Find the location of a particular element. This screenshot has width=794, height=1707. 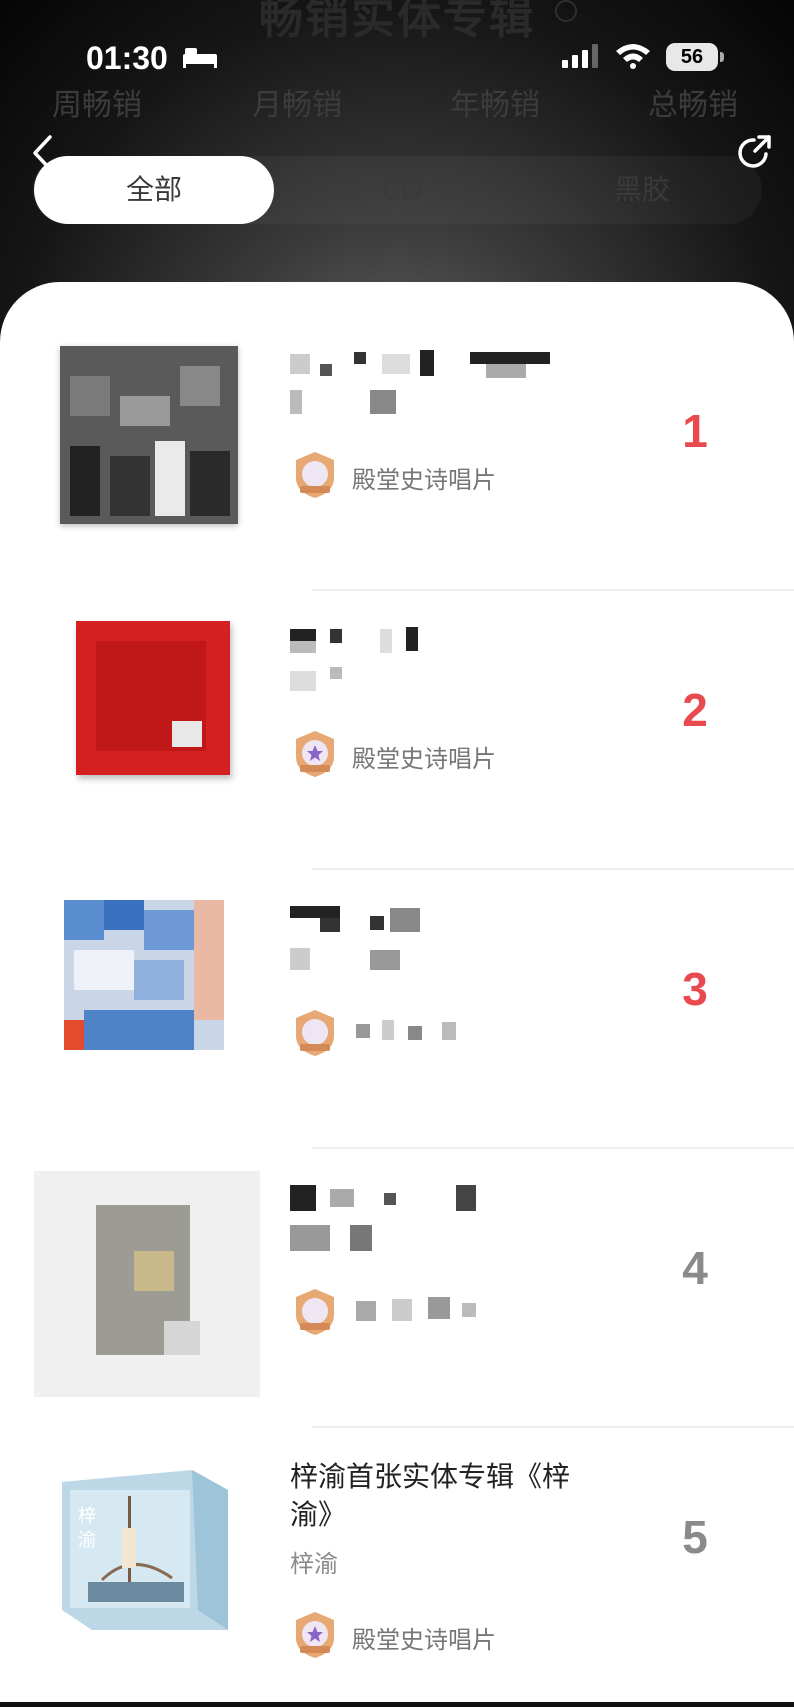

album-cover: 梓 渝 is located at coordinates (145, 1550).